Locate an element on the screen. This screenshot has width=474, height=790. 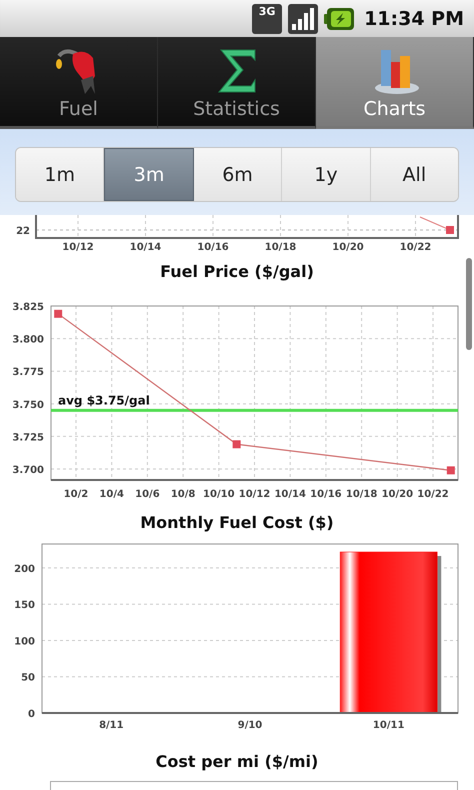
period-button: All is located at coordinates (414, 174).